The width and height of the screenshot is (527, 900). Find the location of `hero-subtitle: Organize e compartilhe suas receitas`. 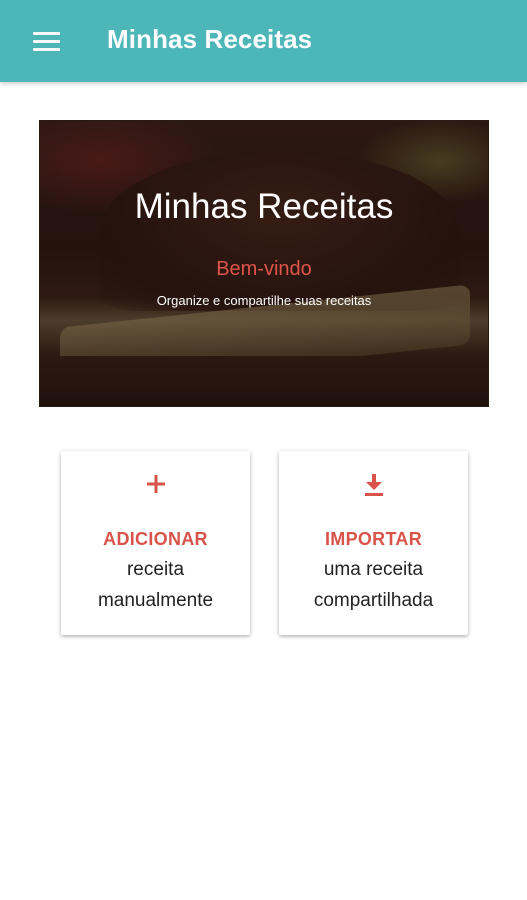

hero-subtitle: Organize e compartilhe suas receitas is located at coordinates (264, 300).